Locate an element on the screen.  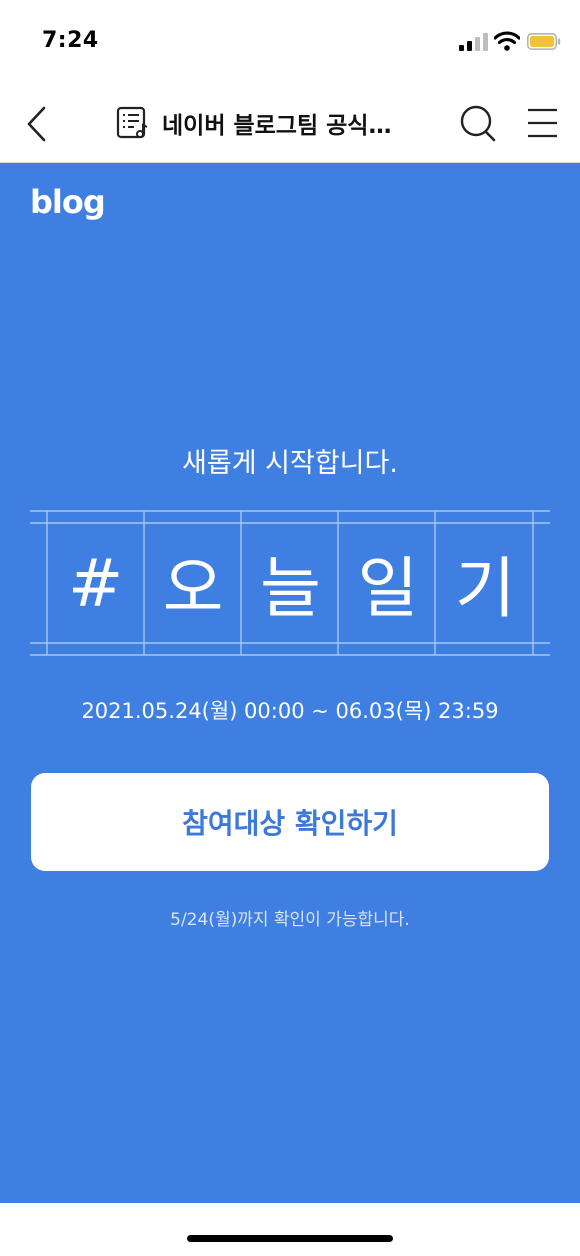
eligibility-note: 5/24(월)까지 확인이 가능합니다. is located at coordinates (290, 920).